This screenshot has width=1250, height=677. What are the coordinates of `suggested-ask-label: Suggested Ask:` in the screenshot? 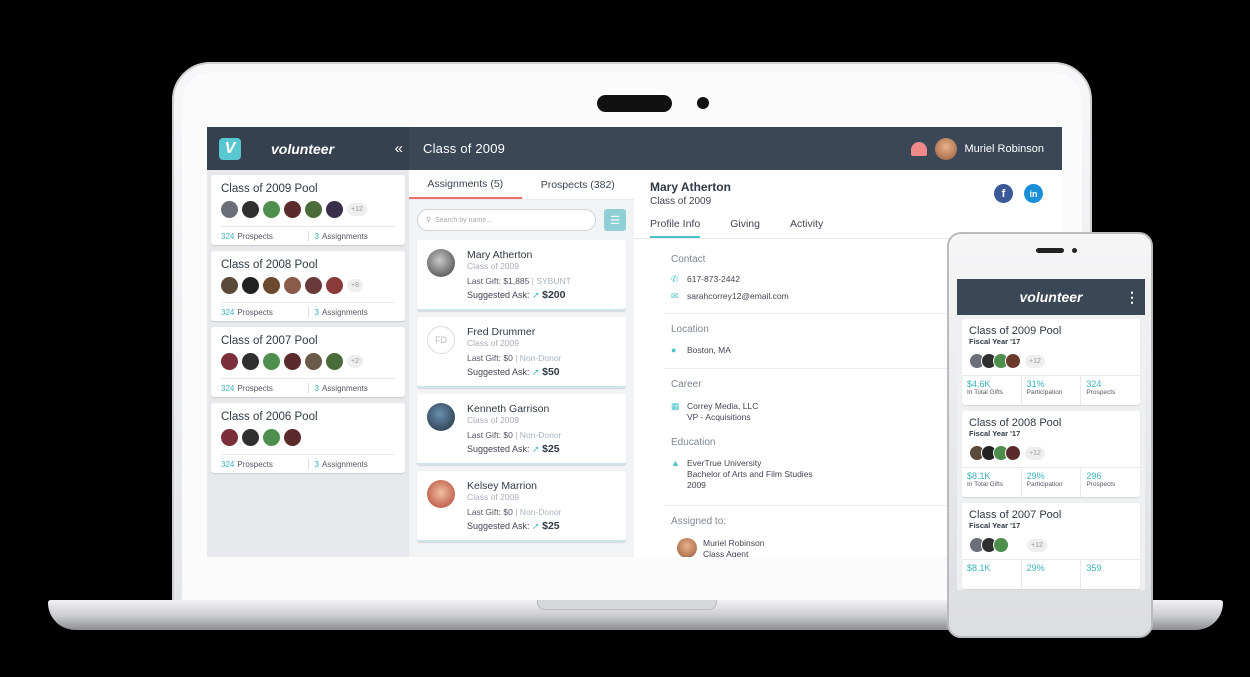 It's located at (498, 295).